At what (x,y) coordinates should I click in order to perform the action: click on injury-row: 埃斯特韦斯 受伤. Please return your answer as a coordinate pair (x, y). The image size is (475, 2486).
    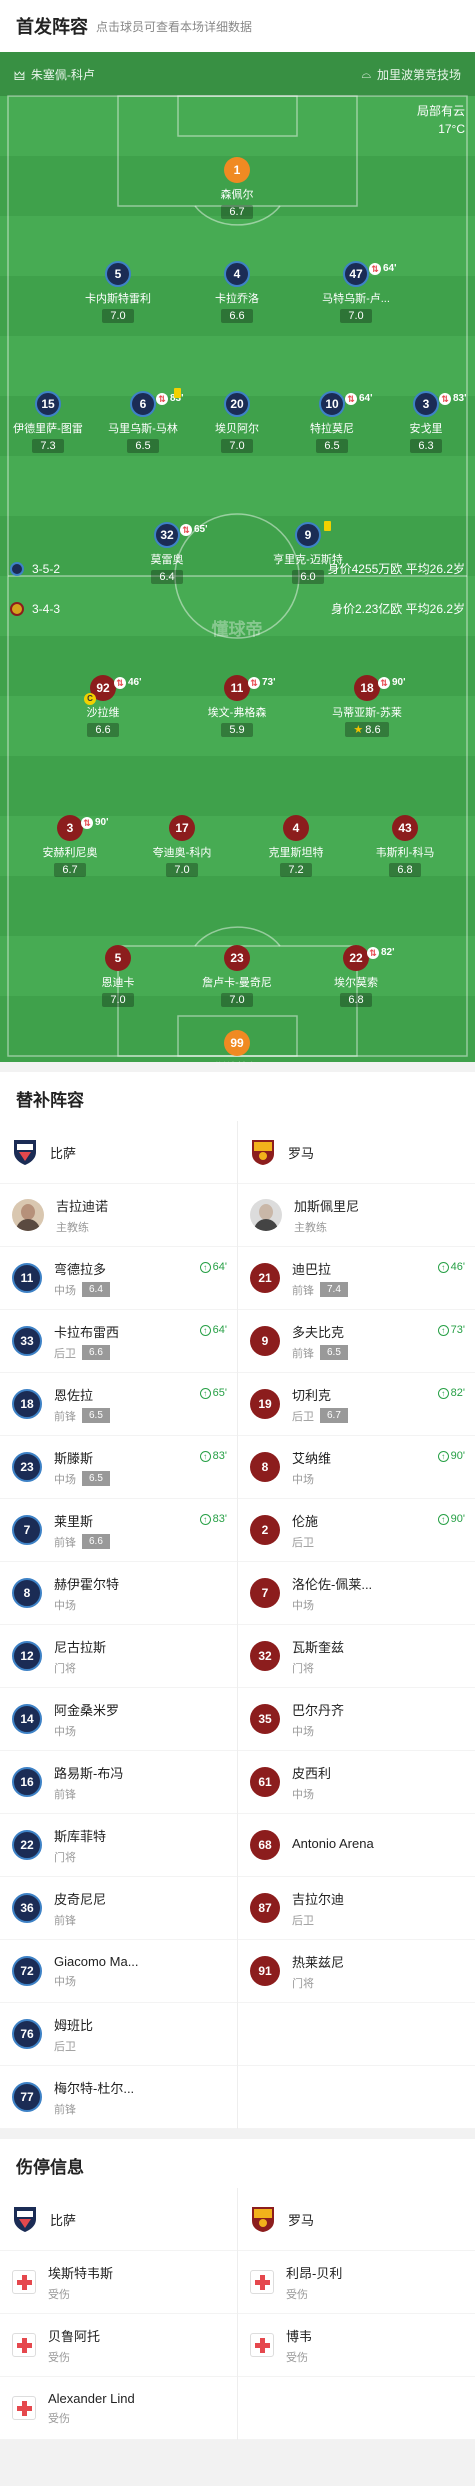
    Looking at the image, I should click on (118, 2282).